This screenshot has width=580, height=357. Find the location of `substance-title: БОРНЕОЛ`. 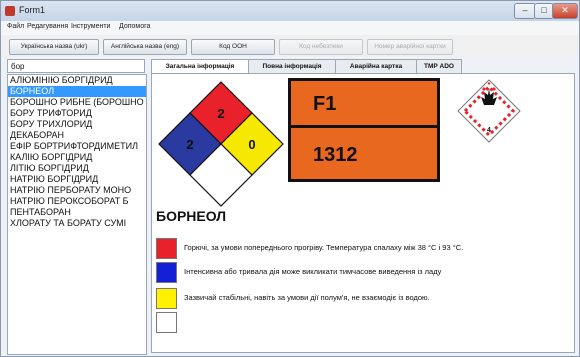

substance-title: БОРНЕОЛ is located at coordinates (191, 216).